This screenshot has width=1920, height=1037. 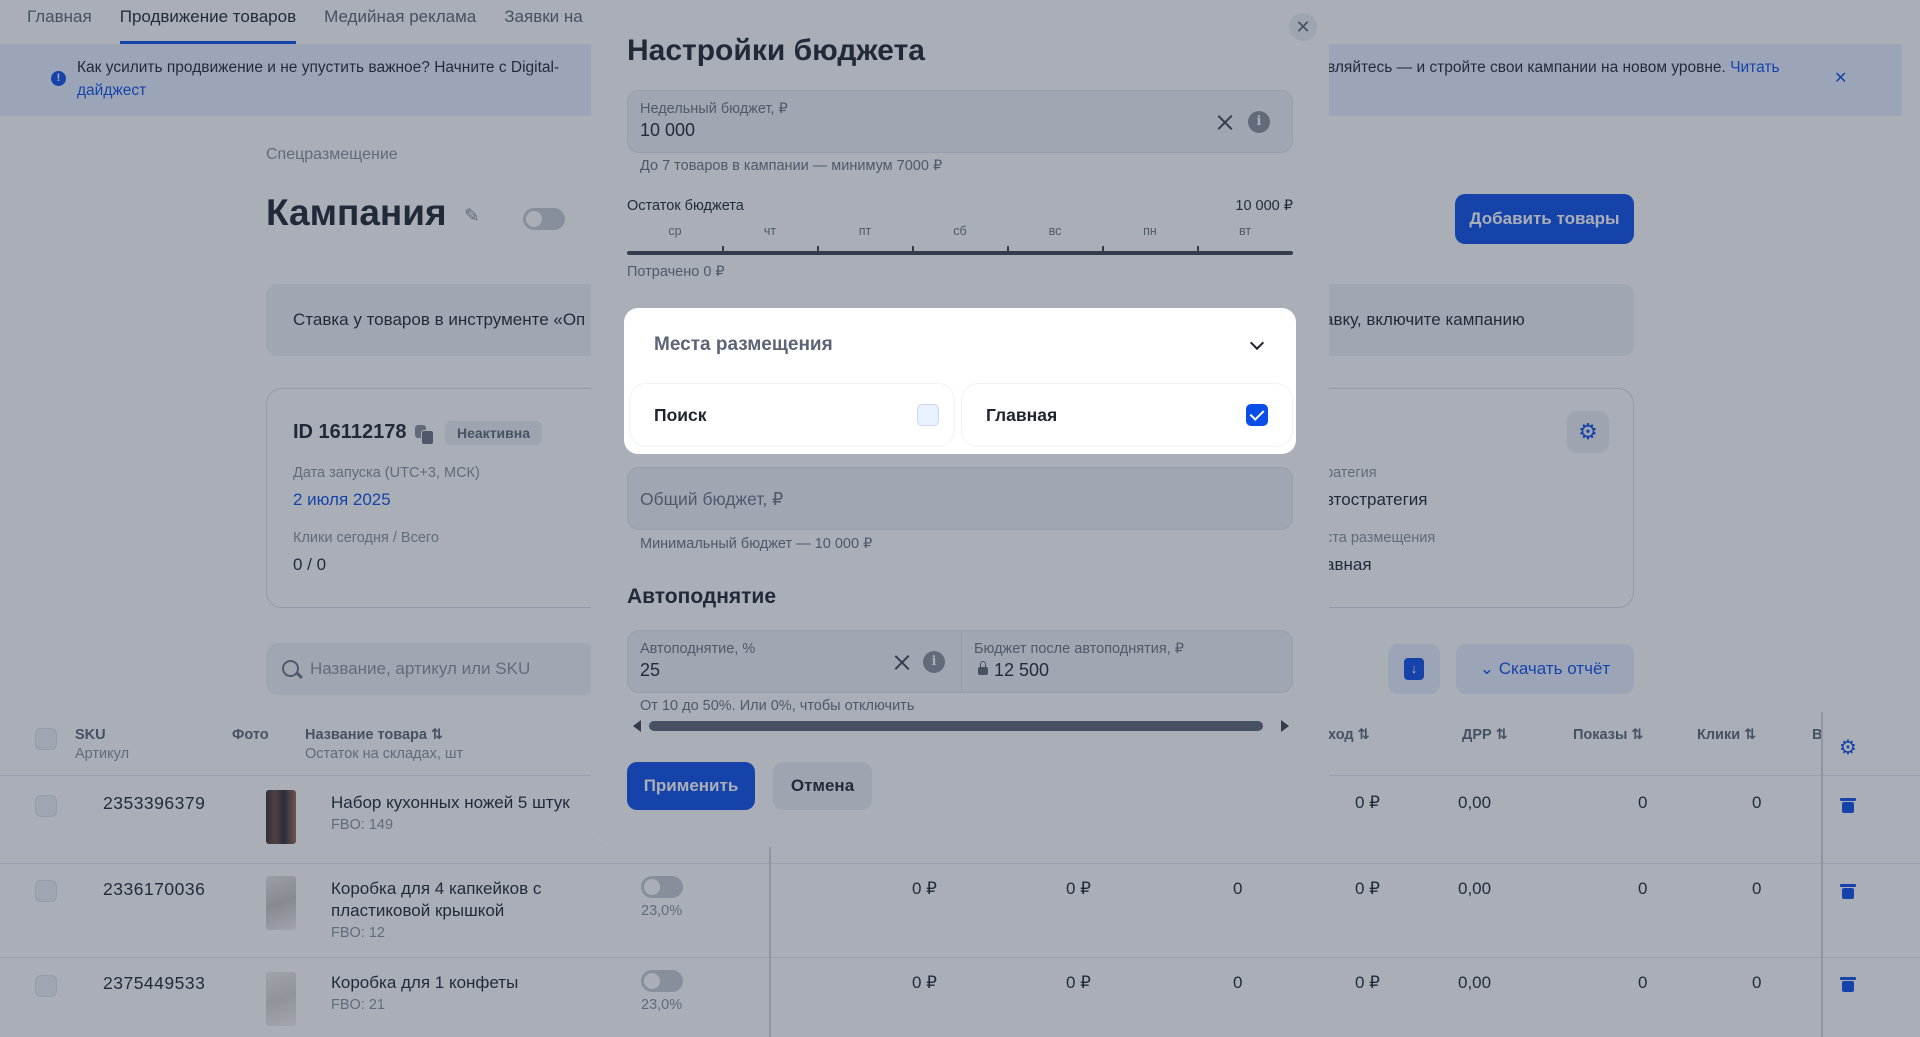 I want to click on placement-title: Места размещения, so click(x=743, y=345).